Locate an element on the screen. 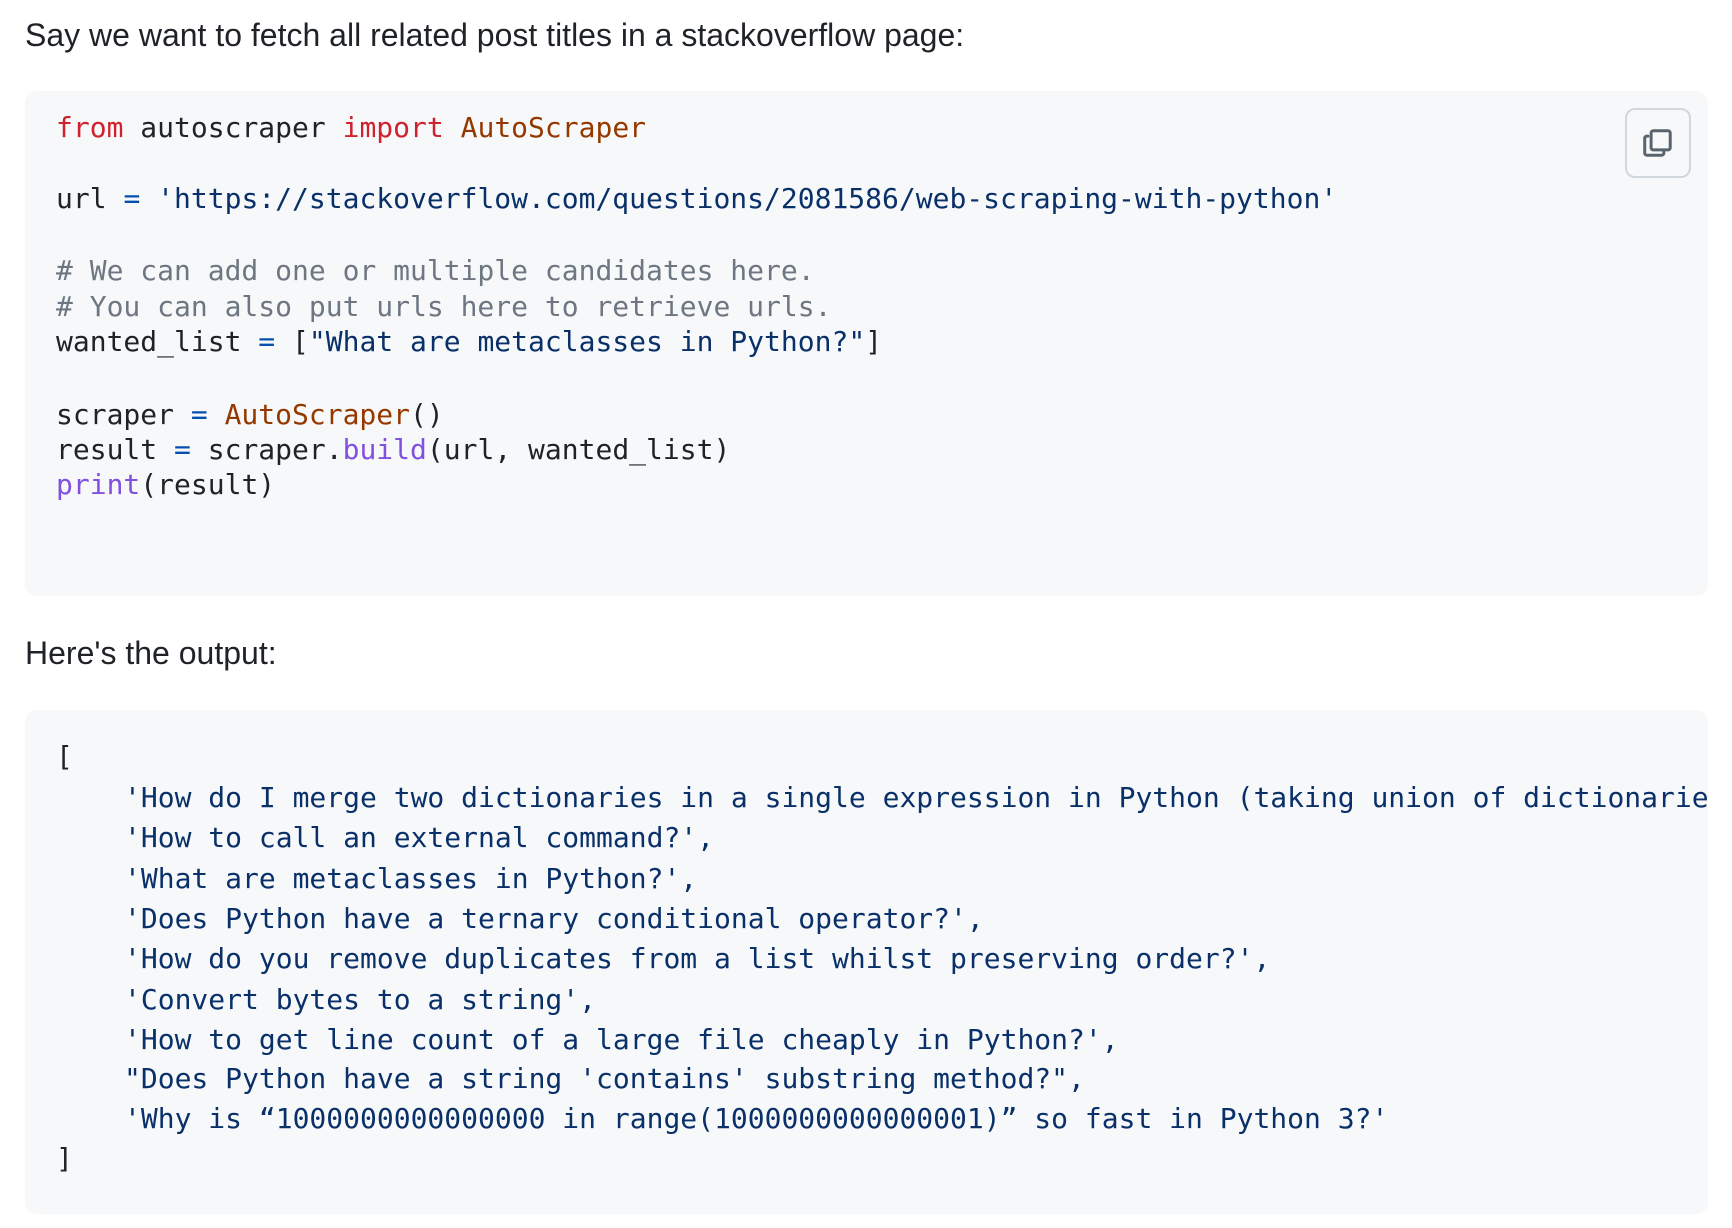 This screenshot has height=1228, width=1732. code-line-import: from autoscraper import AutoScraper is located at coordinates (351, 128).